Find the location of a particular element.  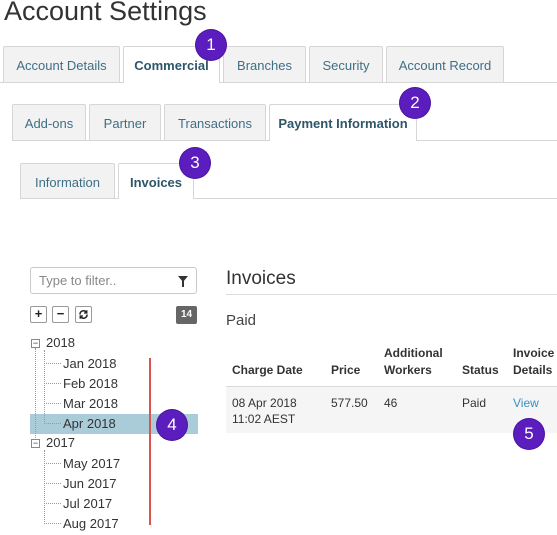

refresh-icon is located at coordinates (83, 314).